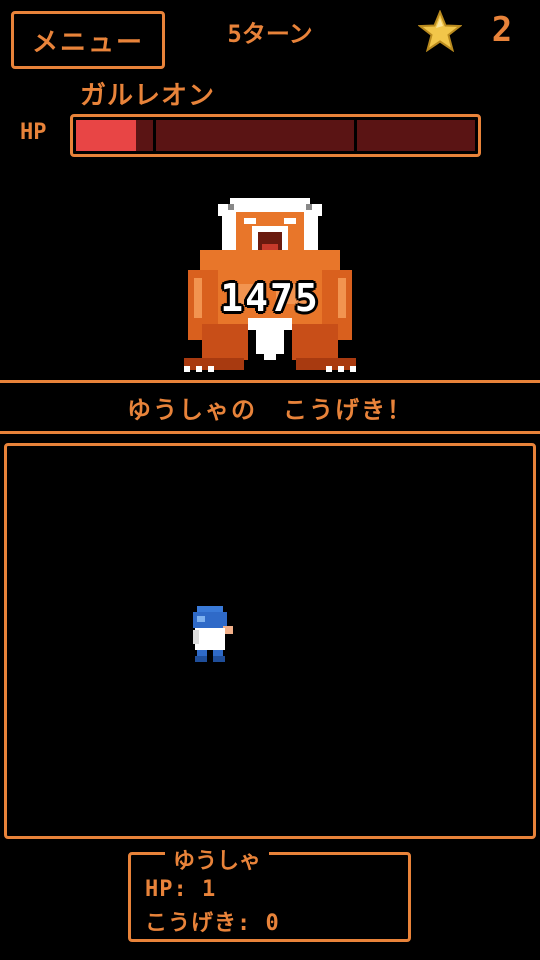 The width and height of the screenshot is (540, 960). I want to click on battle-message: ゆうしゃの こうげき！, so click(270, 407).